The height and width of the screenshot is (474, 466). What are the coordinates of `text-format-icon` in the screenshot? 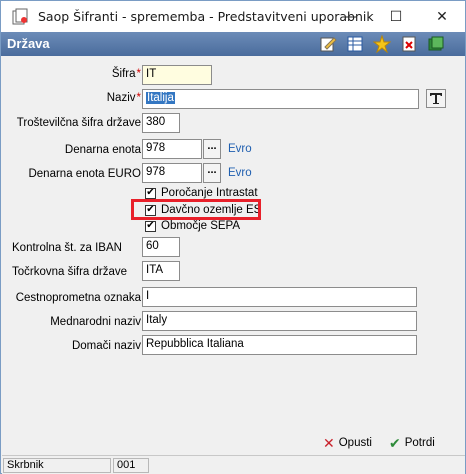 It's located at (436, 98).